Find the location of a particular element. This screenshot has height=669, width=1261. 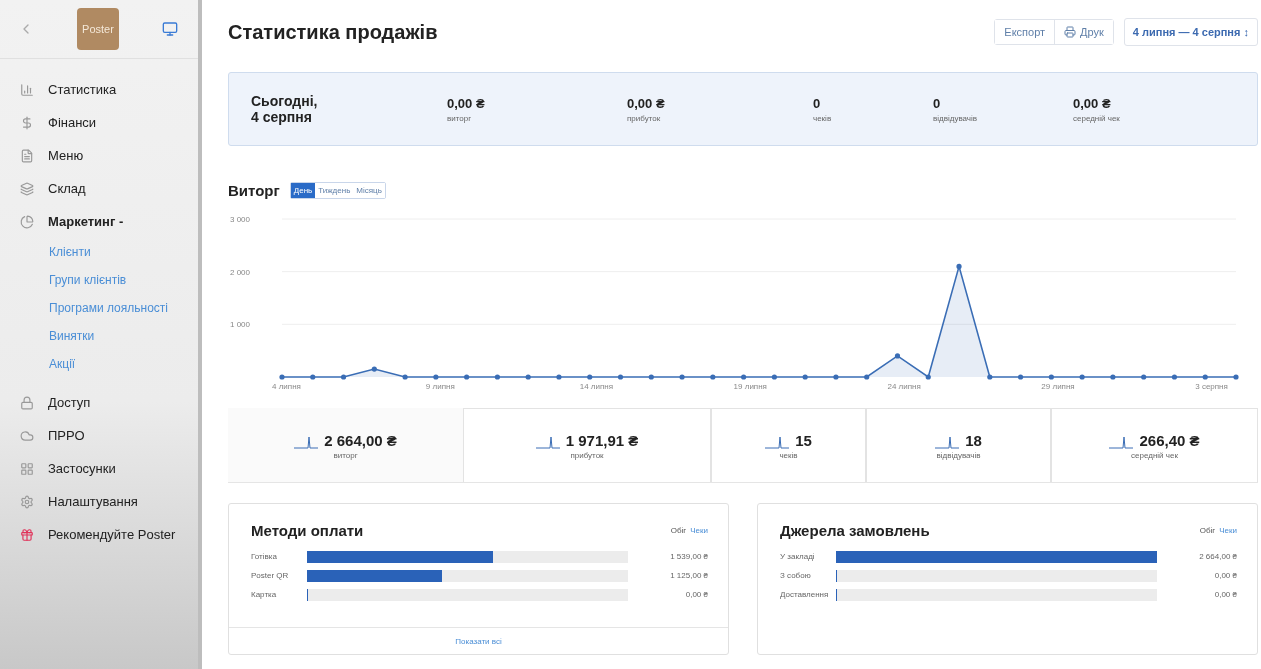

total-tab: 1 971,91 ₴ прибуток is located at coordinates (587, 445).